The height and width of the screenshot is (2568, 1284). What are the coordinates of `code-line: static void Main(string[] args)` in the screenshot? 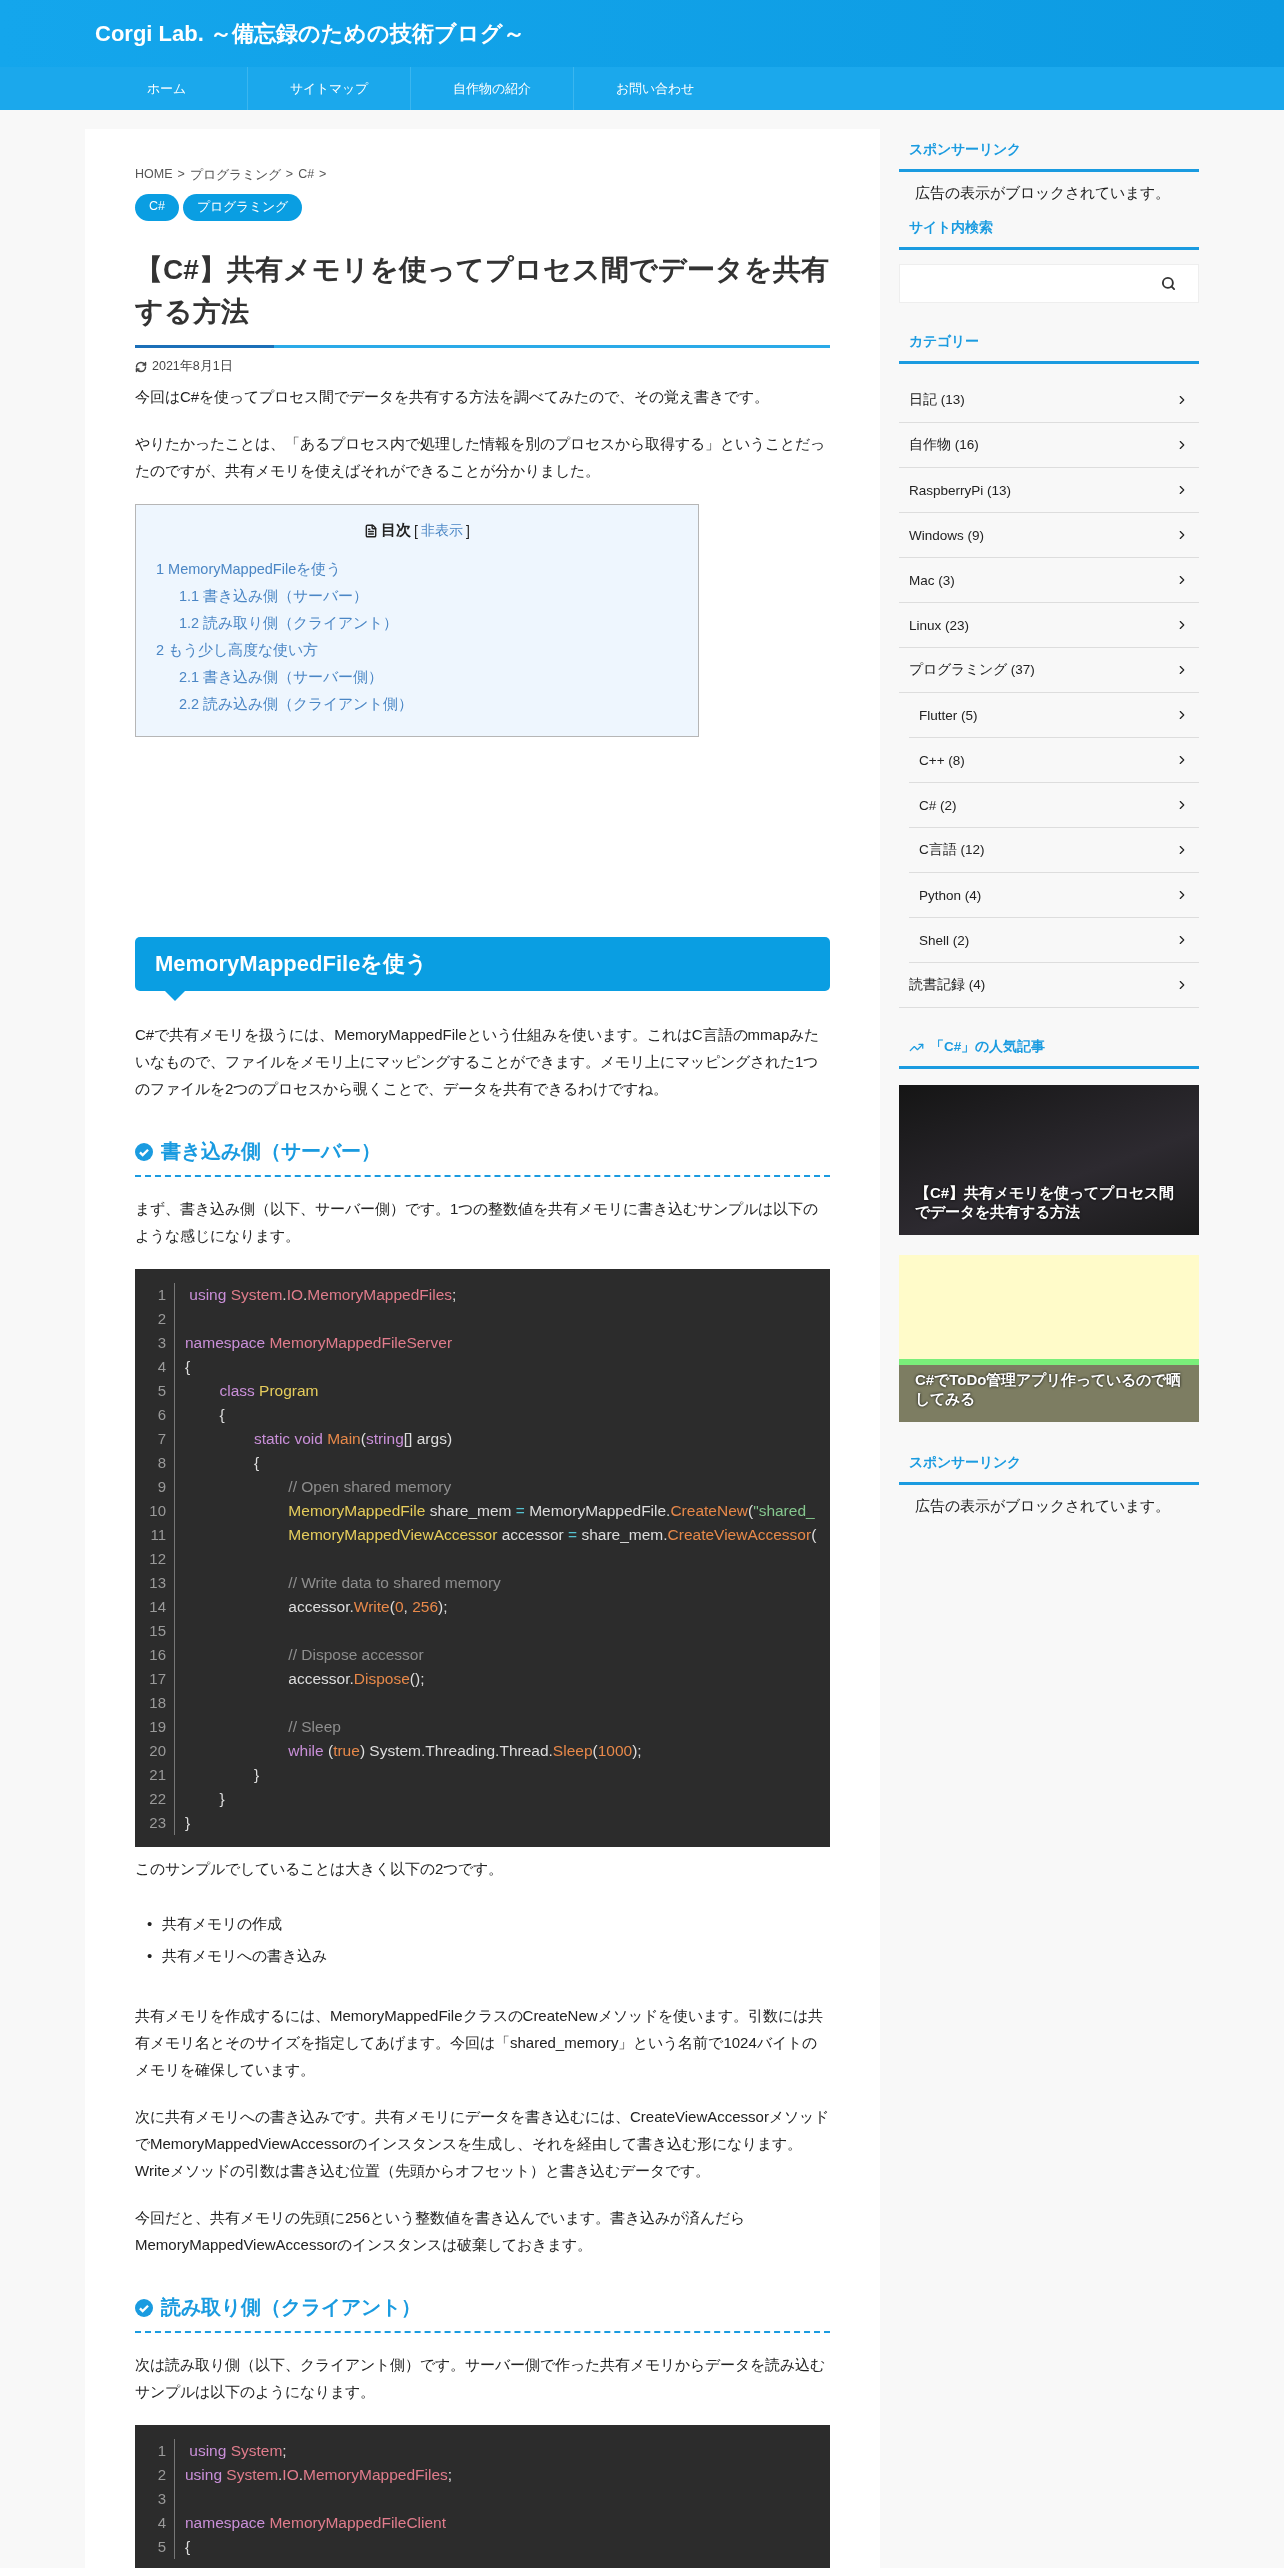 It's located at (352, 1439).